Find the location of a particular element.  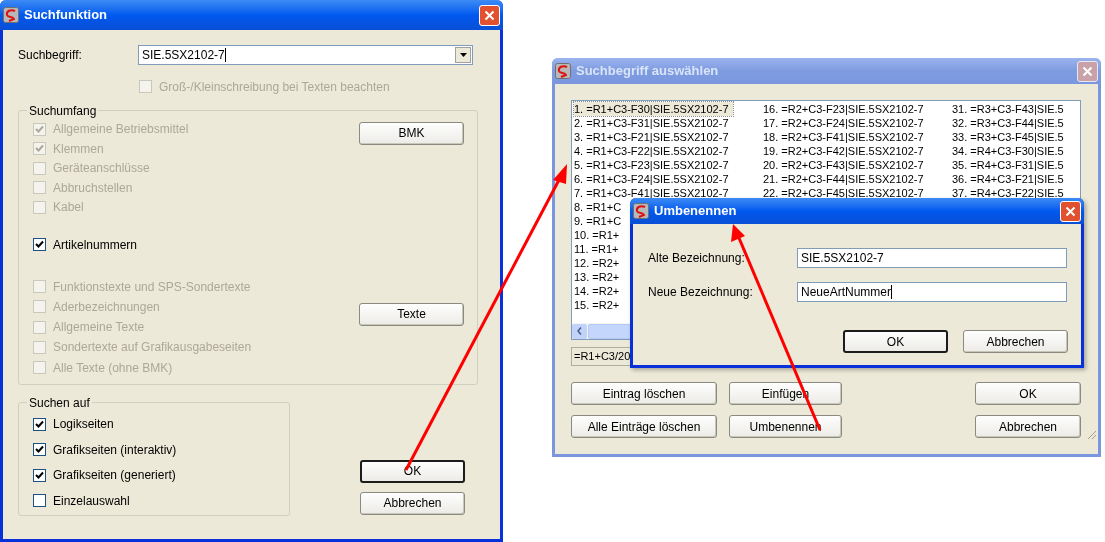

list-item: 35. =R4+C3-F31|SIE.5 is located at coordinates (1010, 165).